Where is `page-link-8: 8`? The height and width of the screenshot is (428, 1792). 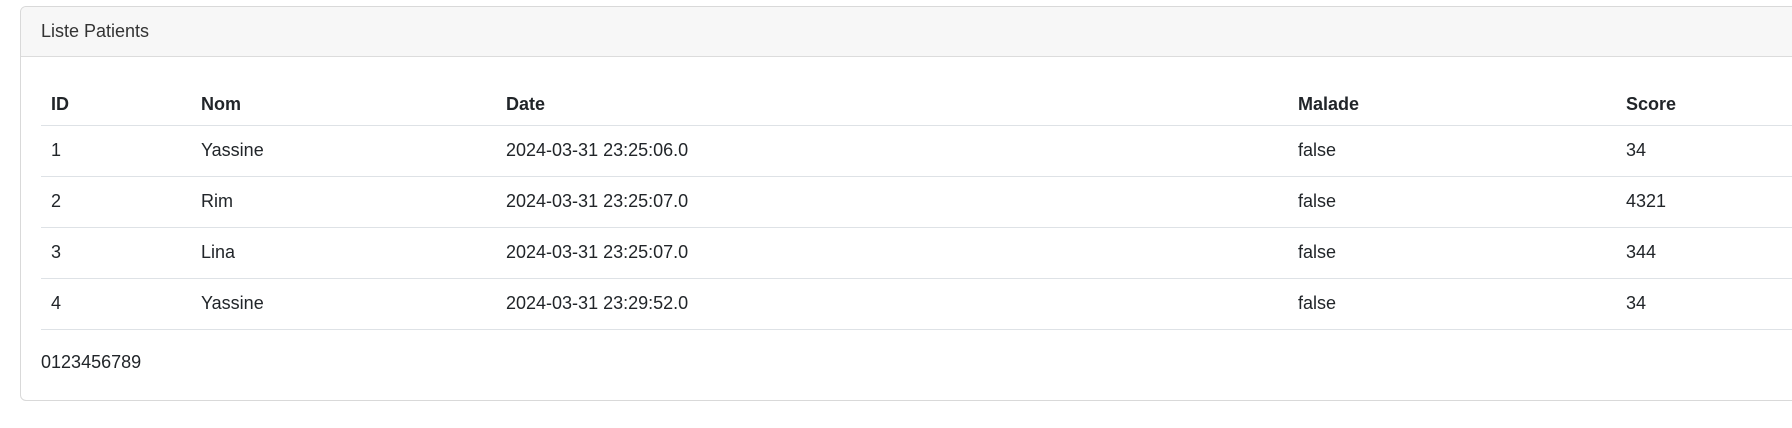 page-link-8: 8 is located at coordinates (126, 362).